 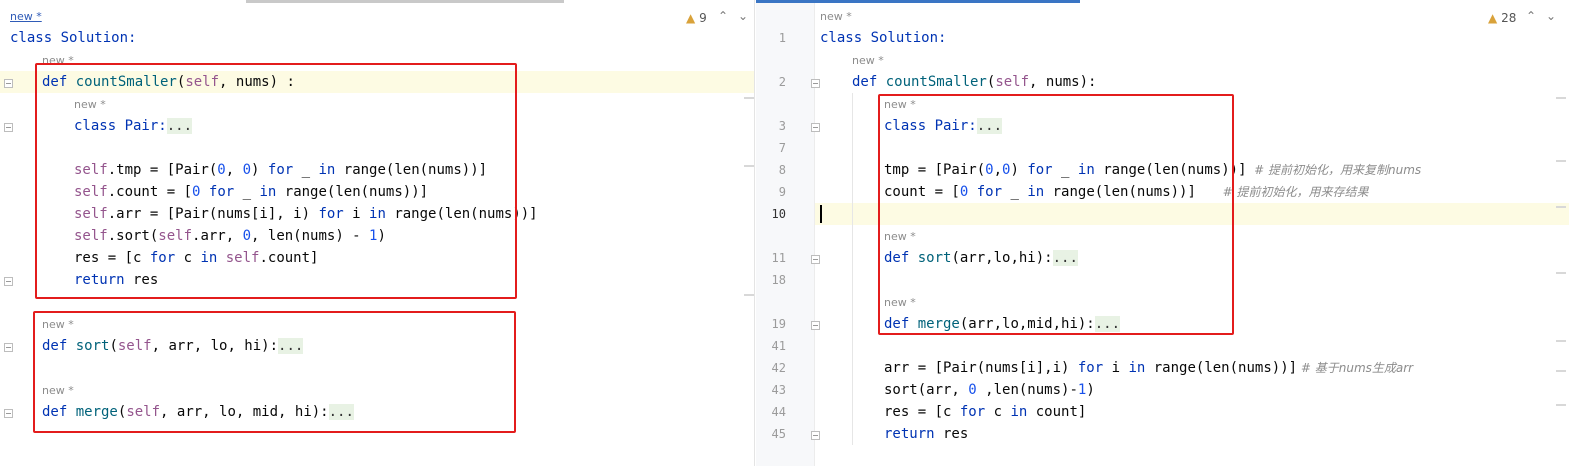 I want to click on line-number: 8, so click(x=782, y=170).